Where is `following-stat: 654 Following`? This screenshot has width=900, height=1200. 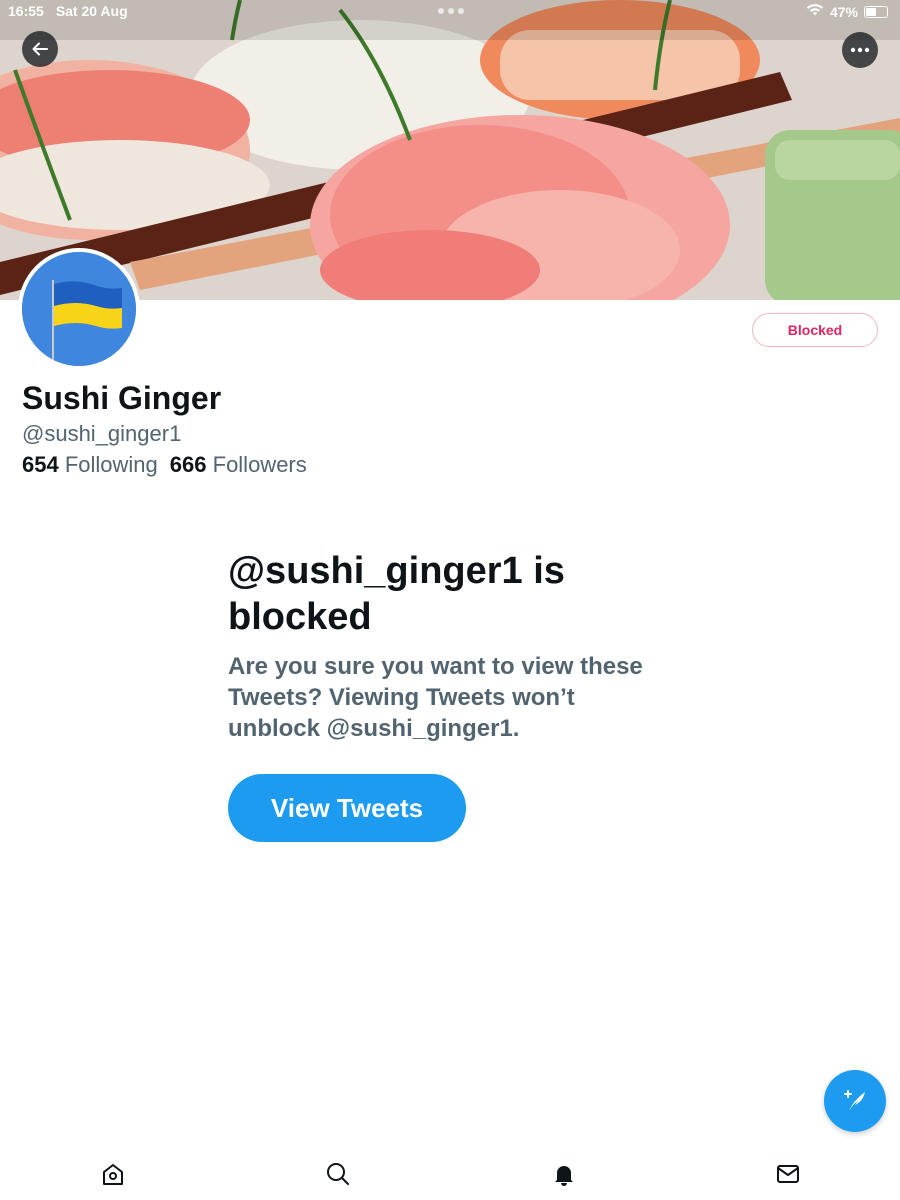
following-stat: 654 Following is located at coordinates (90, 465).